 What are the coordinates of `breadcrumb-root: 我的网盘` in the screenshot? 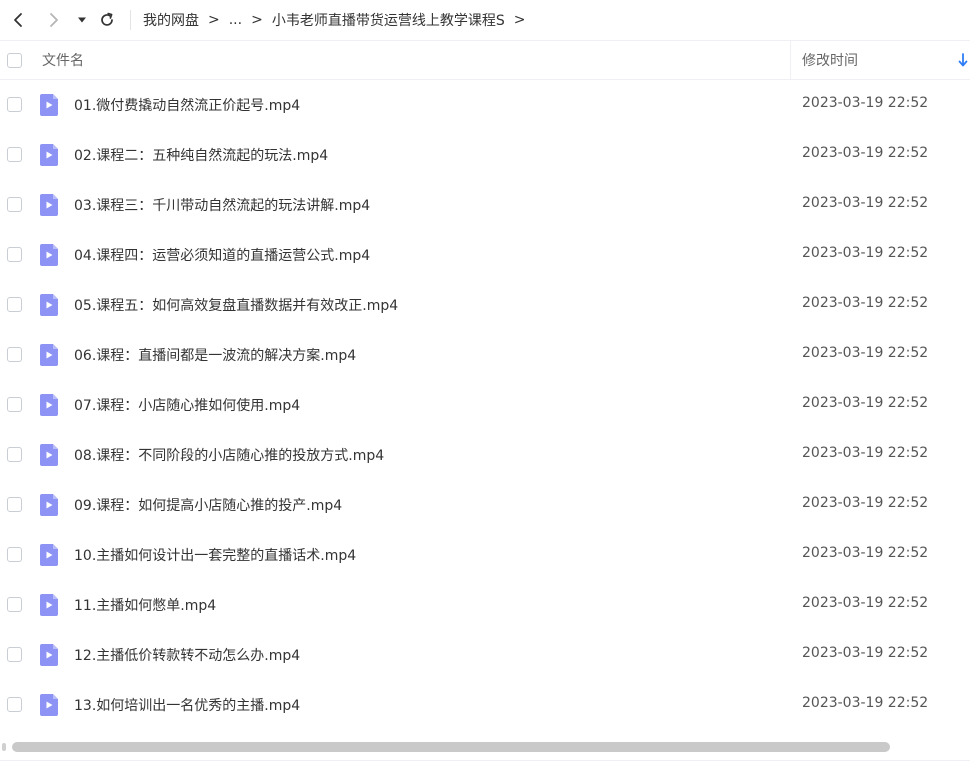 It's located at (171, 20).